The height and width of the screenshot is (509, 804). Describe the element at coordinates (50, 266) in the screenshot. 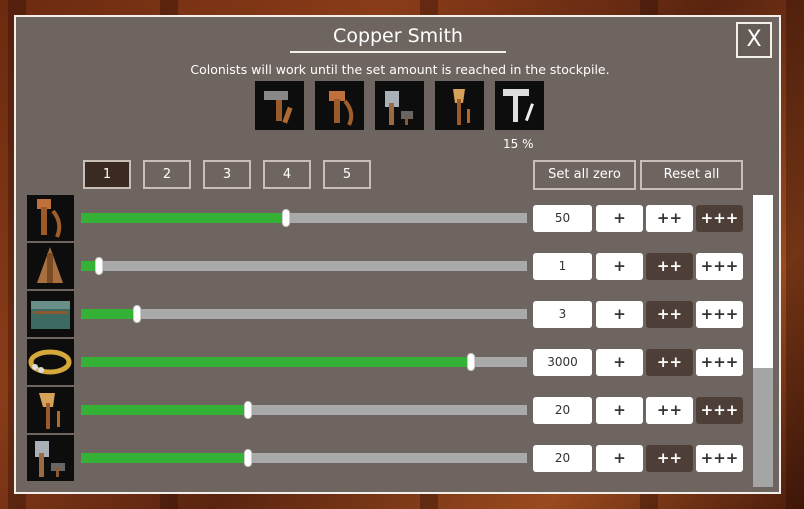

I see `copper-cone-icon` at that location.